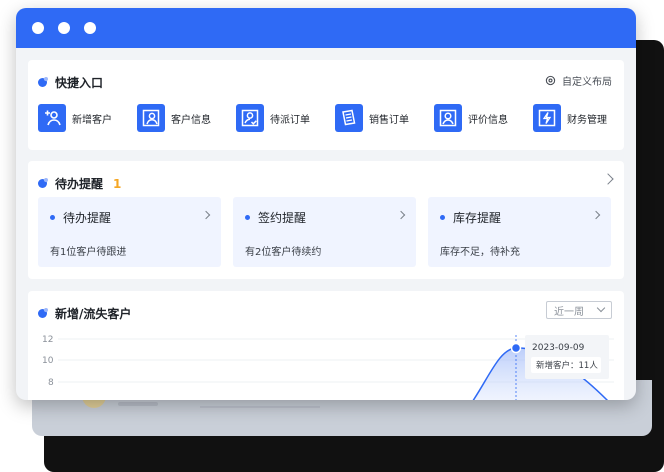  Describe the element at coordinates (587, 82) in the screenshot. I see `custom-layout-label: 自定义布局` at that location.